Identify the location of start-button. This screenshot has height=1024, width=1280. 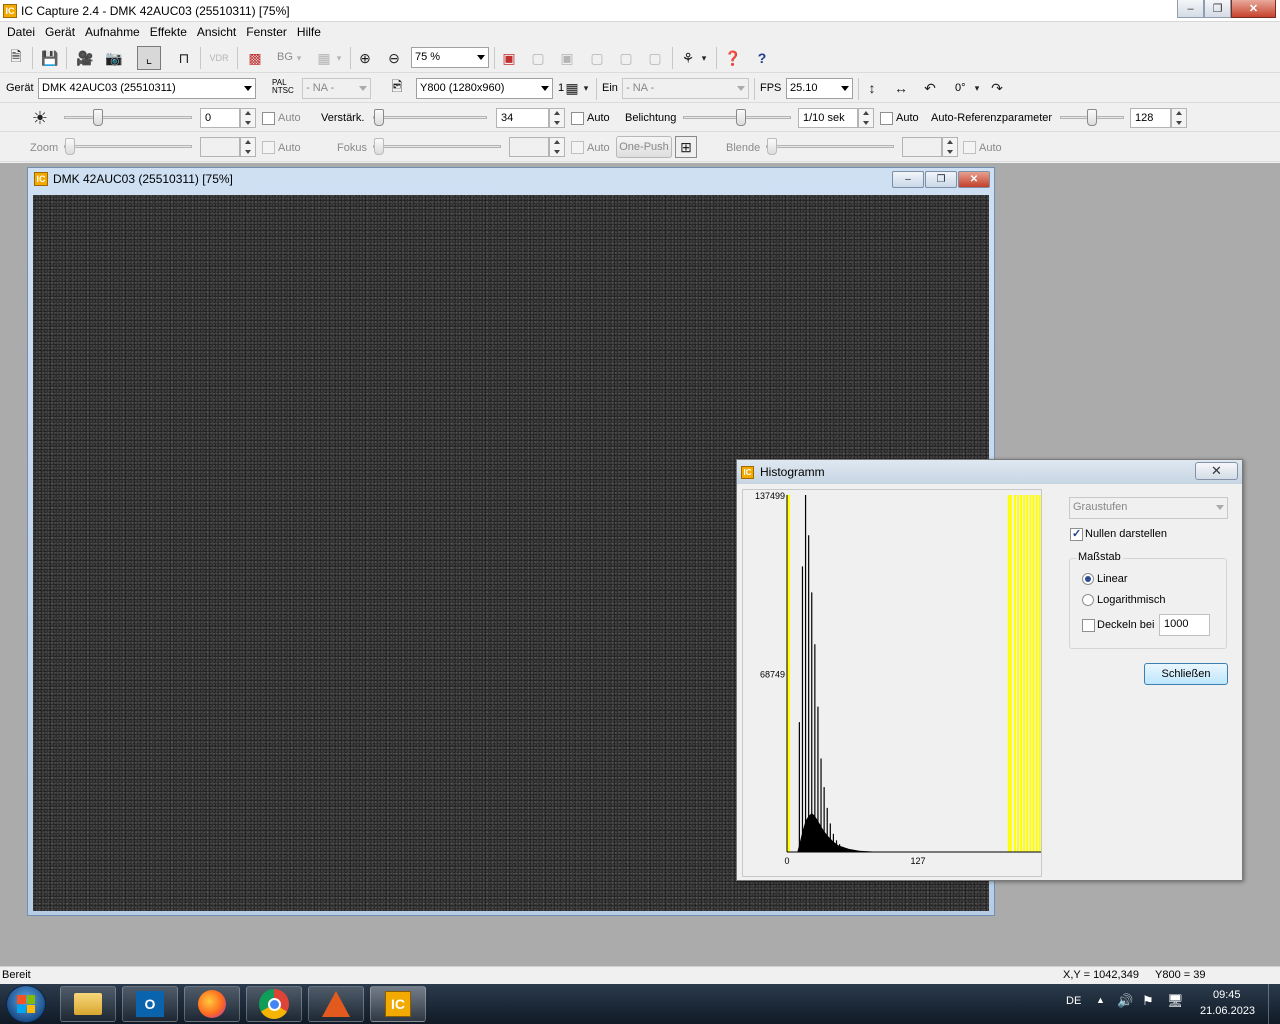
(26, 1004).